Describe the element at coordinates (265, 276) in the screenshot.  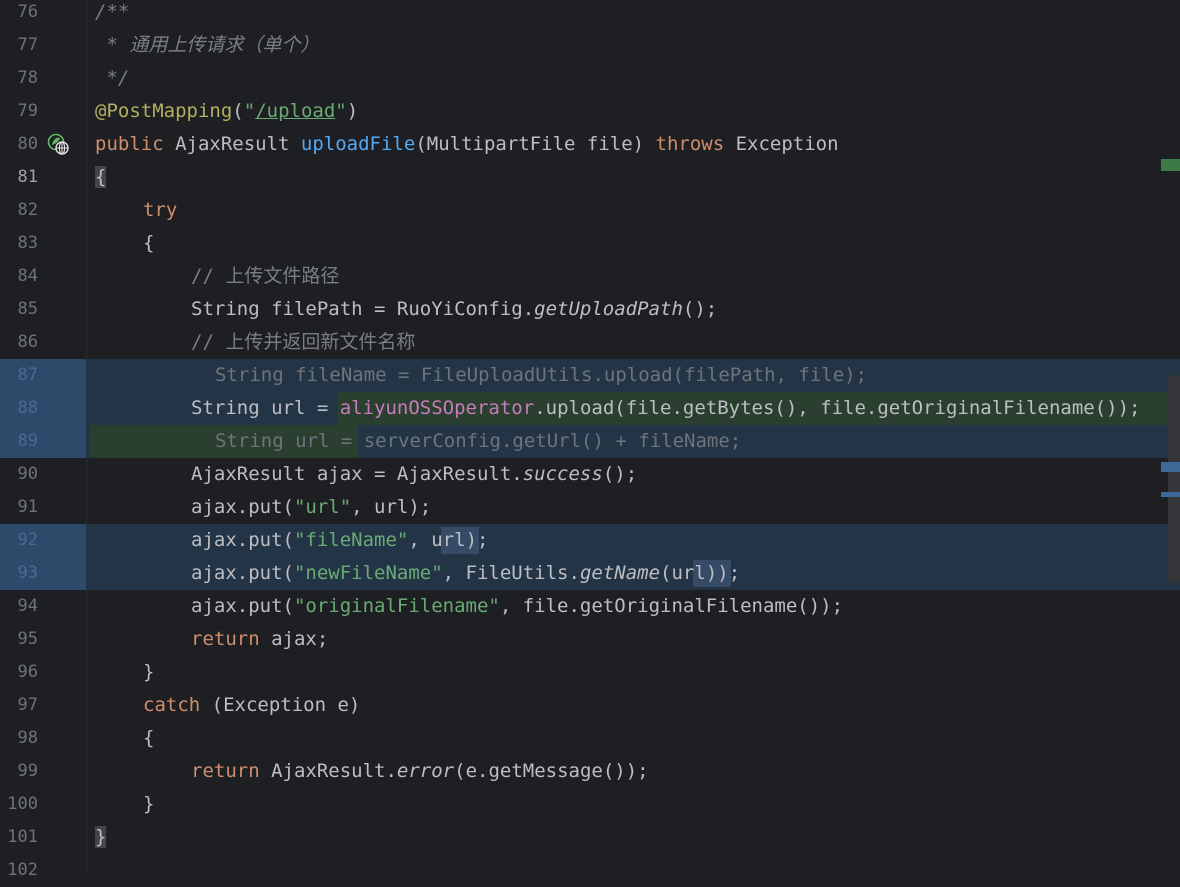
I see `code-text: // 上传文件路径` at that location.